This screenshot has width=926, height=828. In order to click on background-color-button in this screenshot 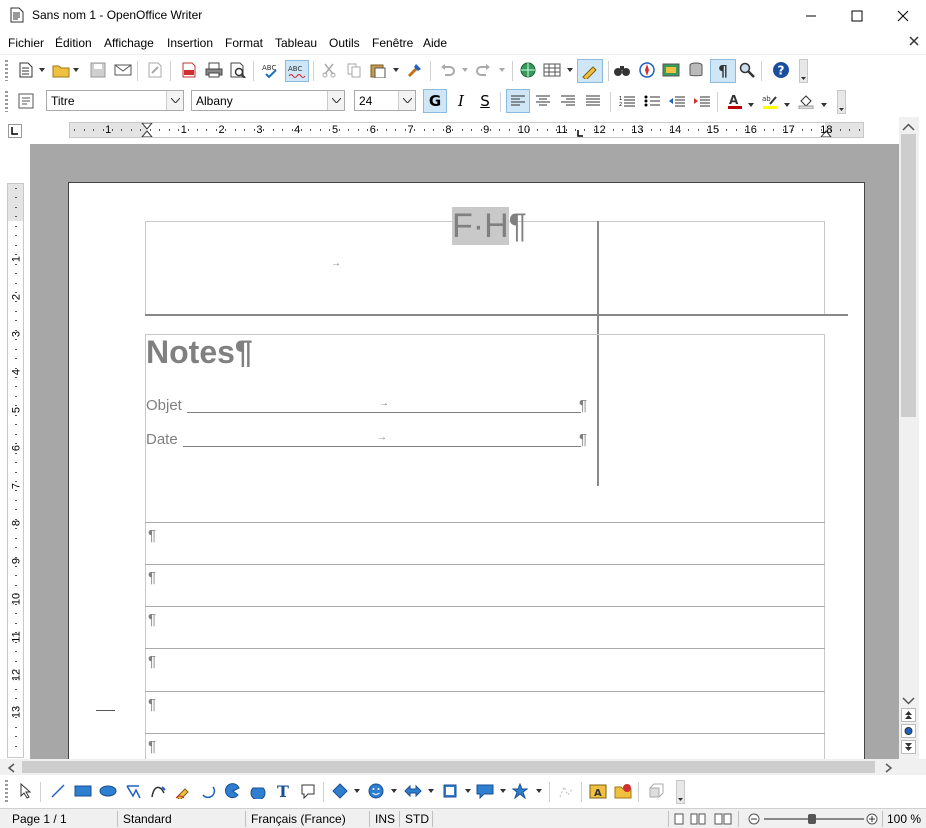, I will do `click(806, 101)`.